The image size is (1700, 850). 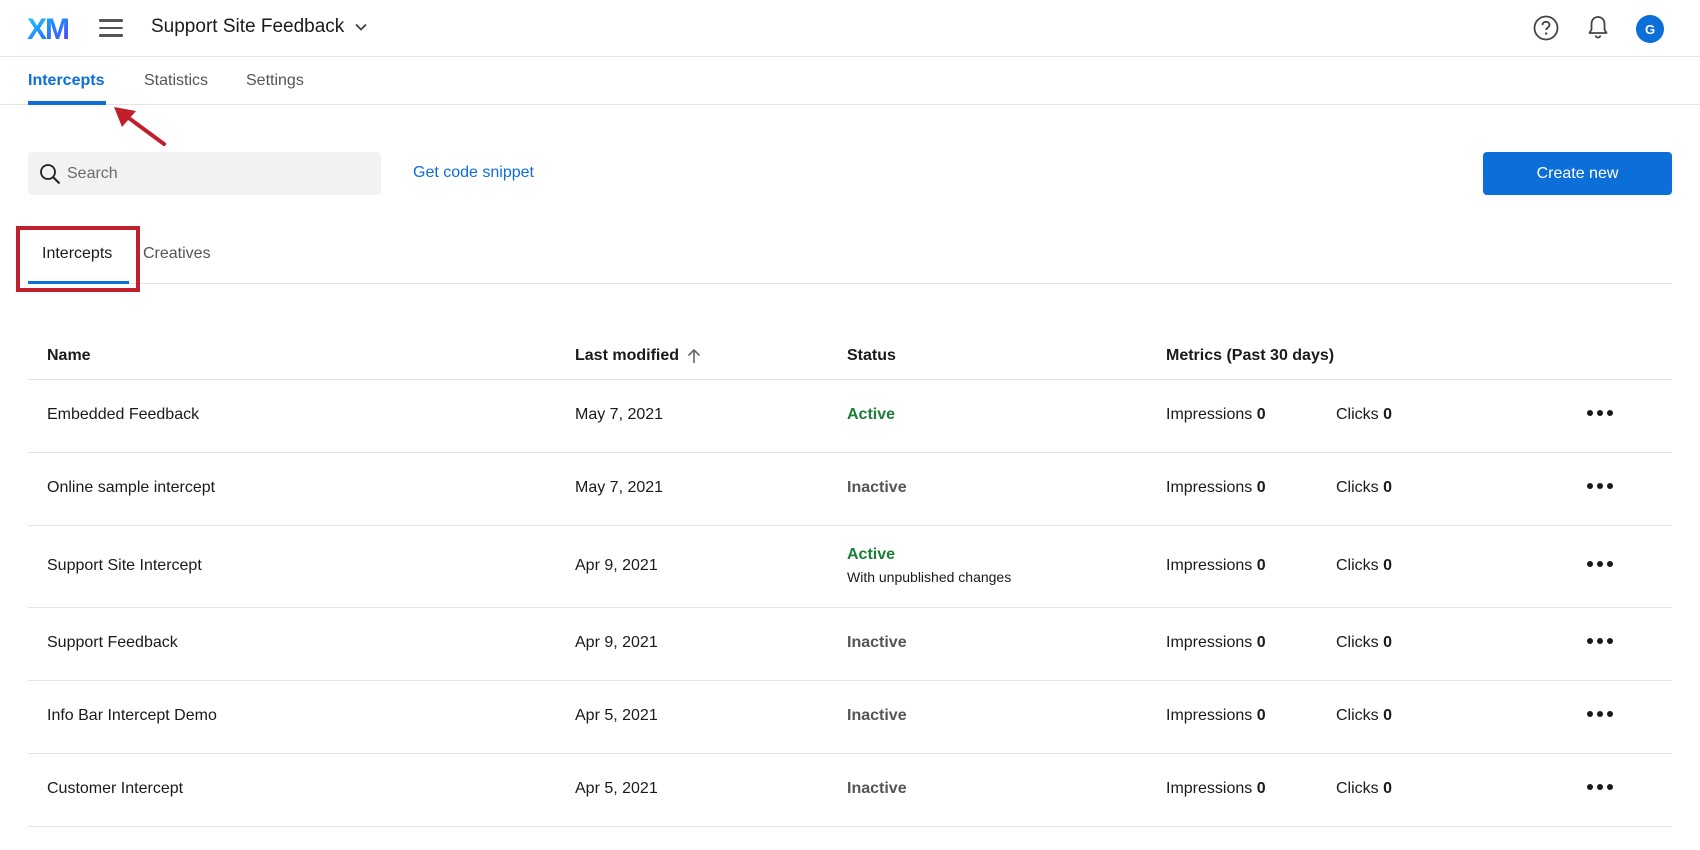 I want to click on intercept-name: Support Feedback, so click(x=112, y=643).